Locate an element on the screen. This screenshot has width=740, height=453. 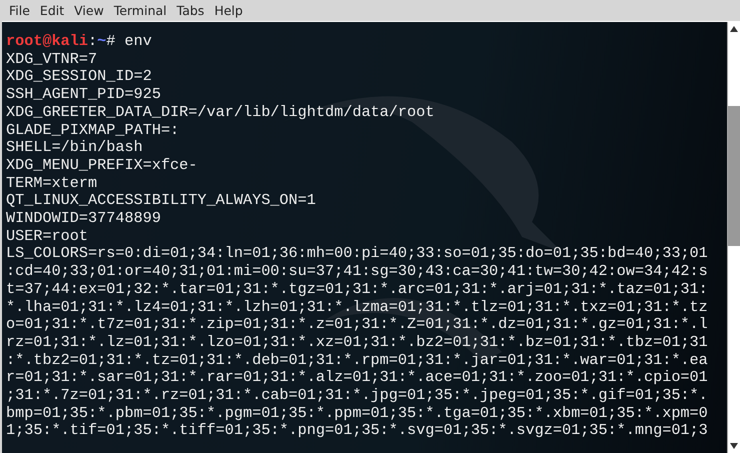
output-line: *.lha=01;31:*.lz4=01;31:*.lzh=01;31:*.lzma=01;31:*.tlz=01;31:*.txz=01;31:*.tz is located at coordinates (357, 307).